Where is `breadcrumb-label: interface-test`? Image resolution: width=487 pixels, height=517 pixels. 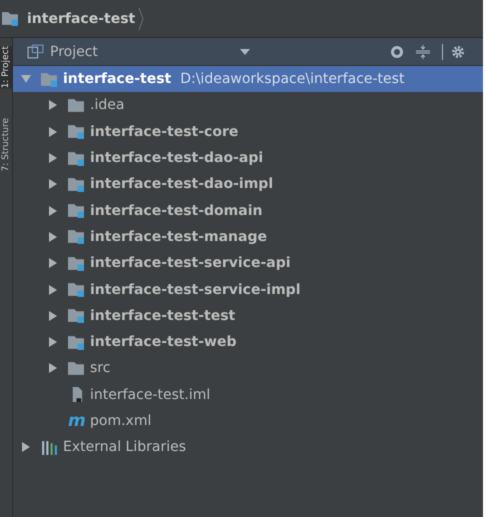
breadcrumb-label: interface-test is located at coordinates (81, 18).